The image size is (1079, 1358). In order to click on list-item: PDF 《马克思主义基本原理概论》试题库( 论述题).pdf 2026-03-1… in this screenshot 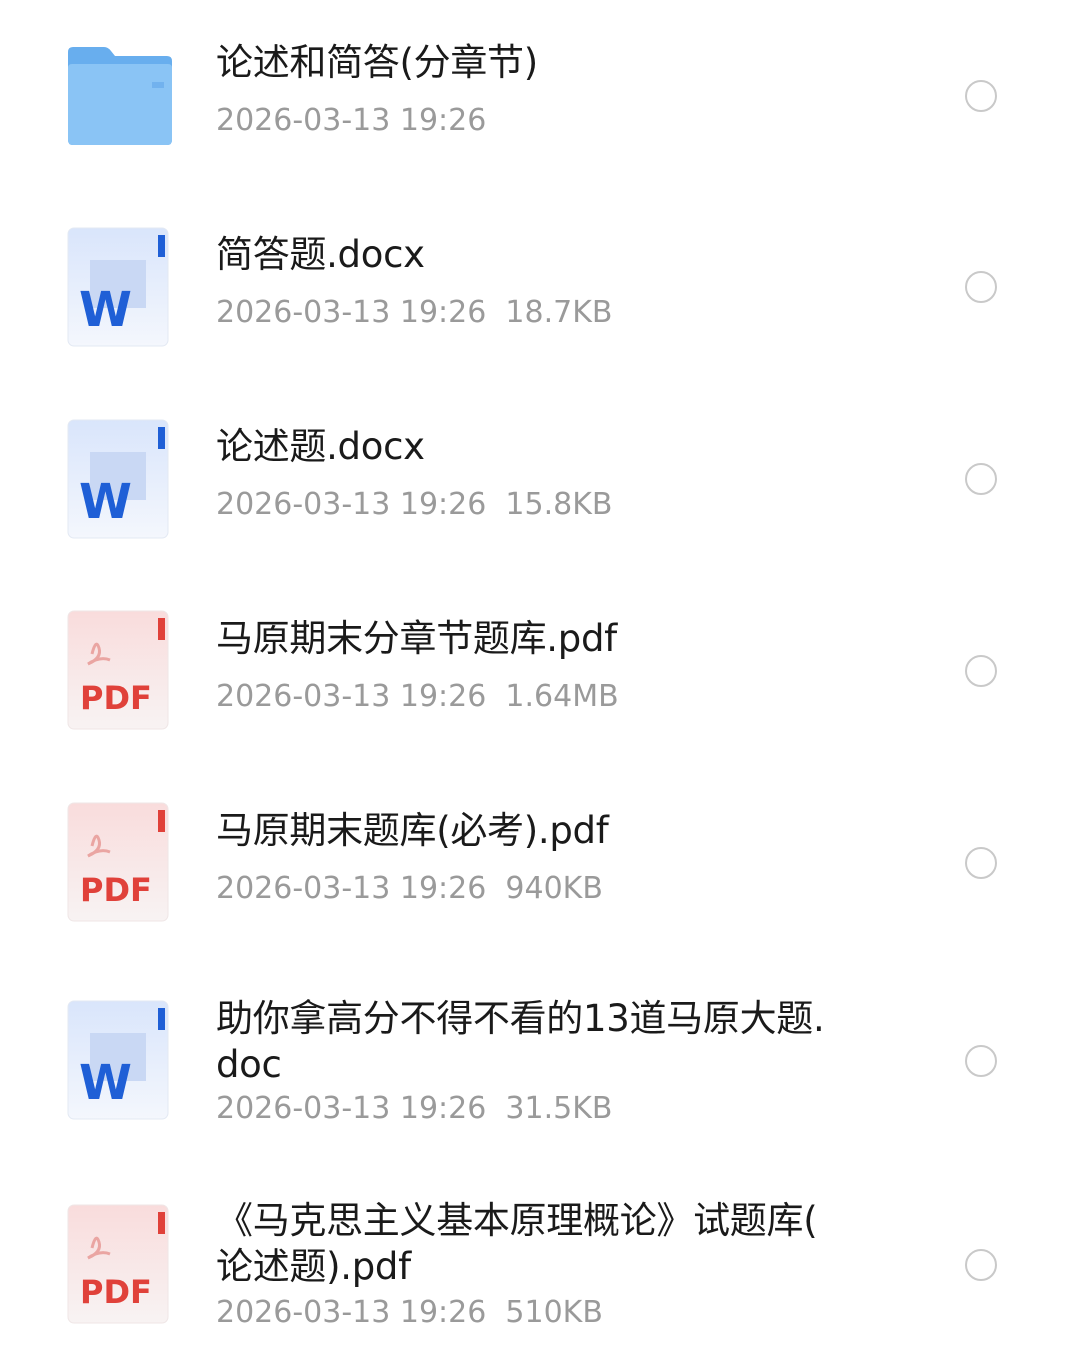, I will do `click(539, 1258)`.